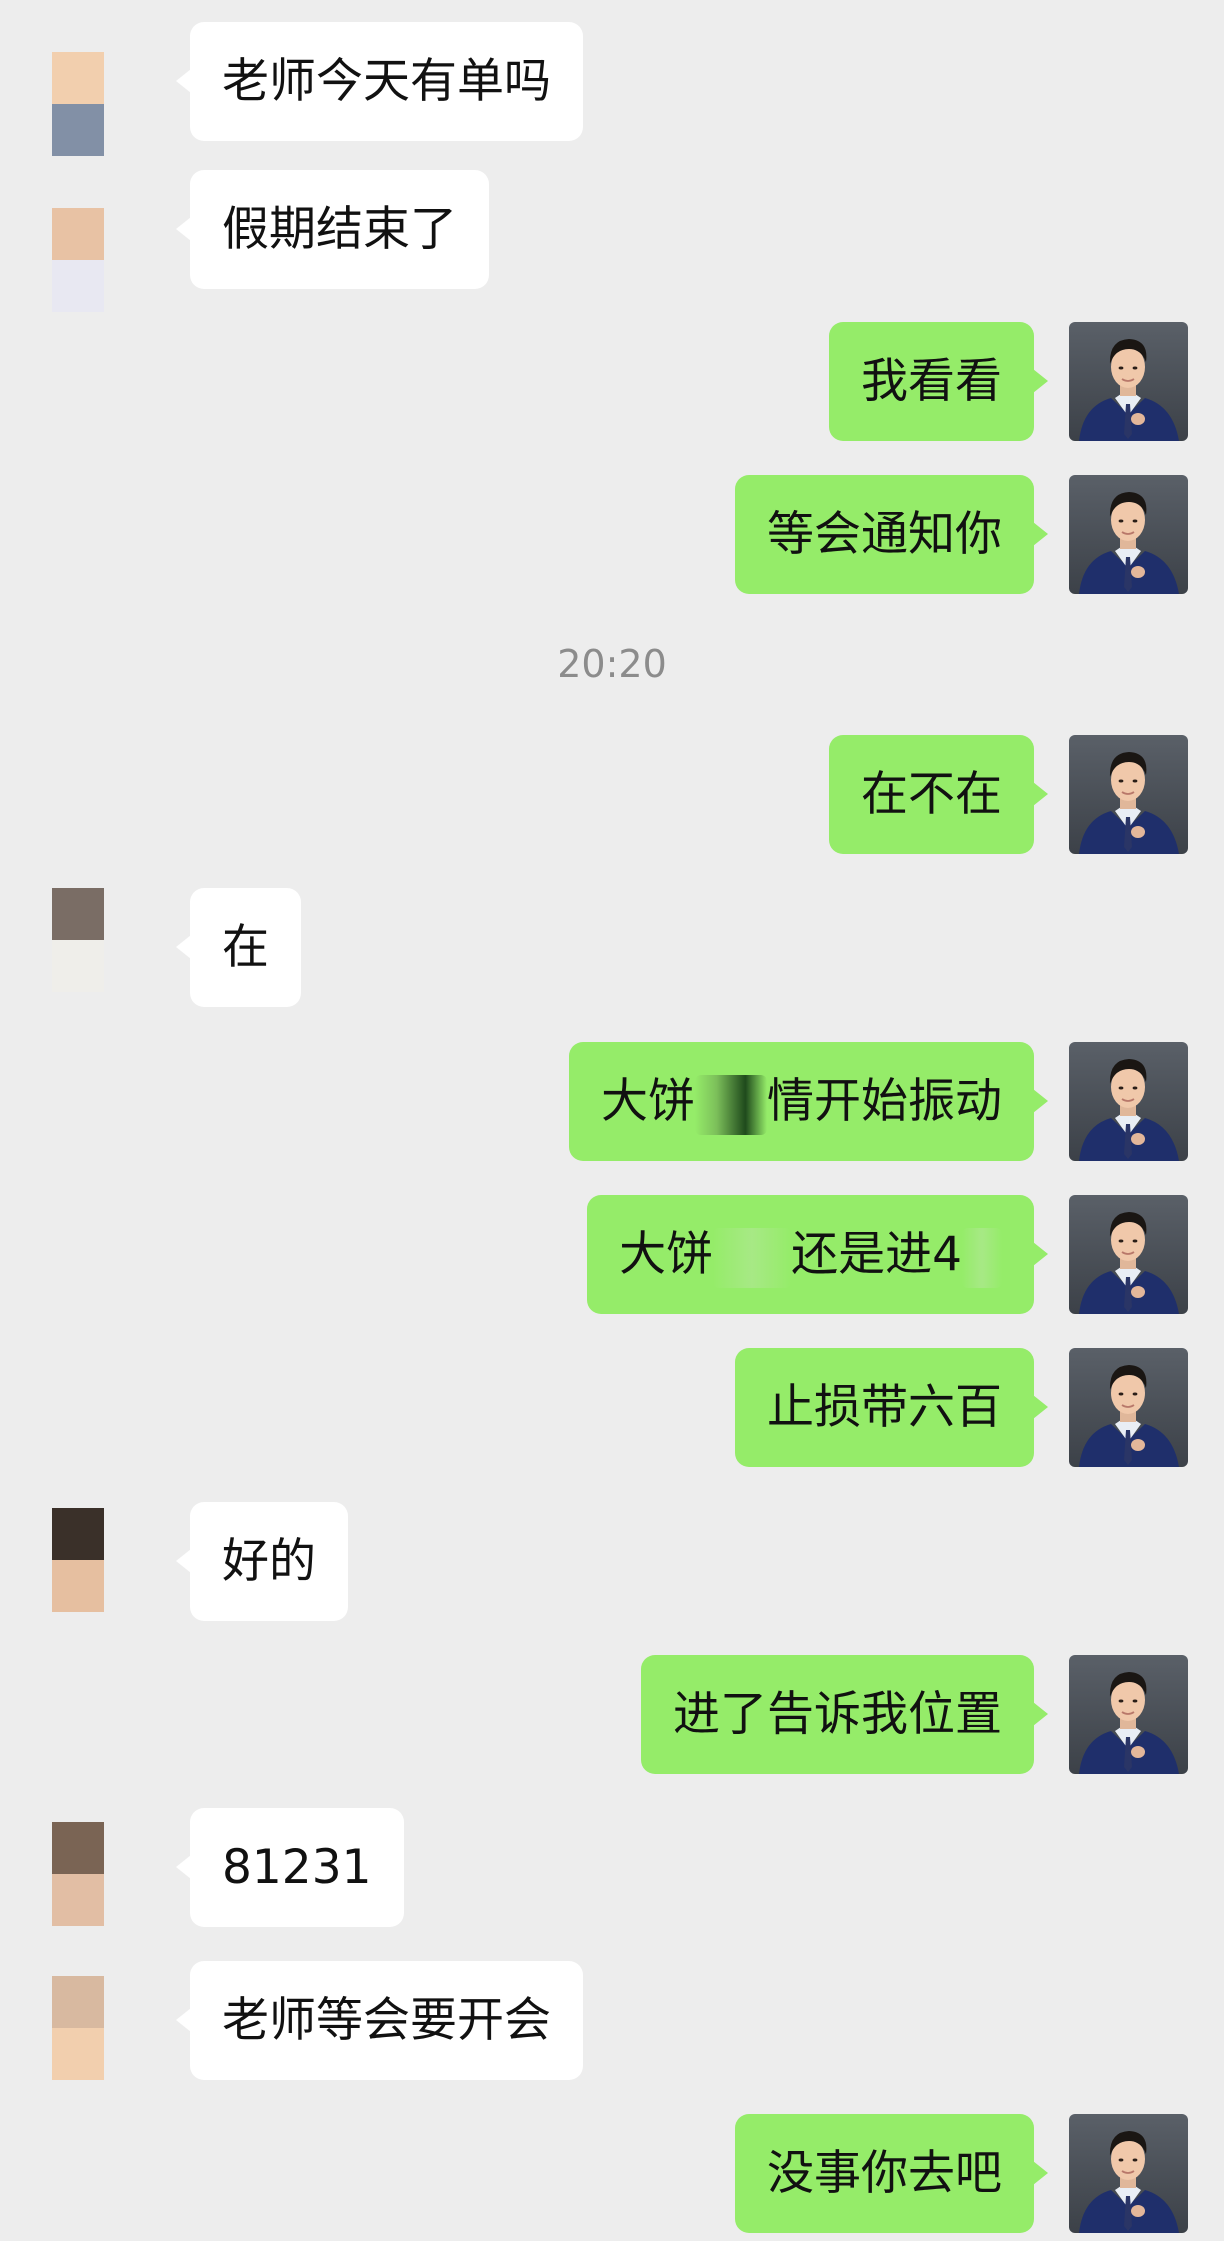 This screenshot has height=2241, width=1224. I want to click on message-text: 假期结束了, so click(339, 229).